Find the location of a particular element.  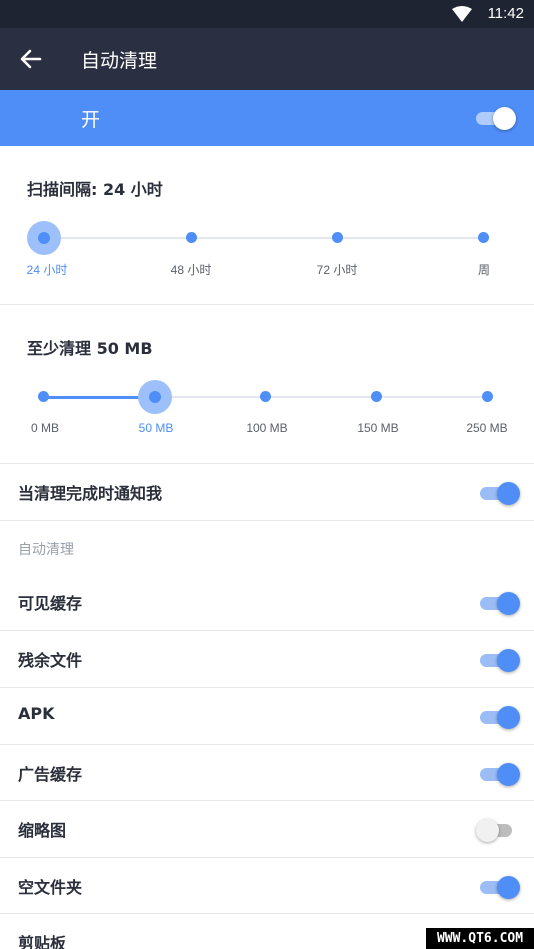

status-bar: 11:42 is located at coordinates (267, 14).